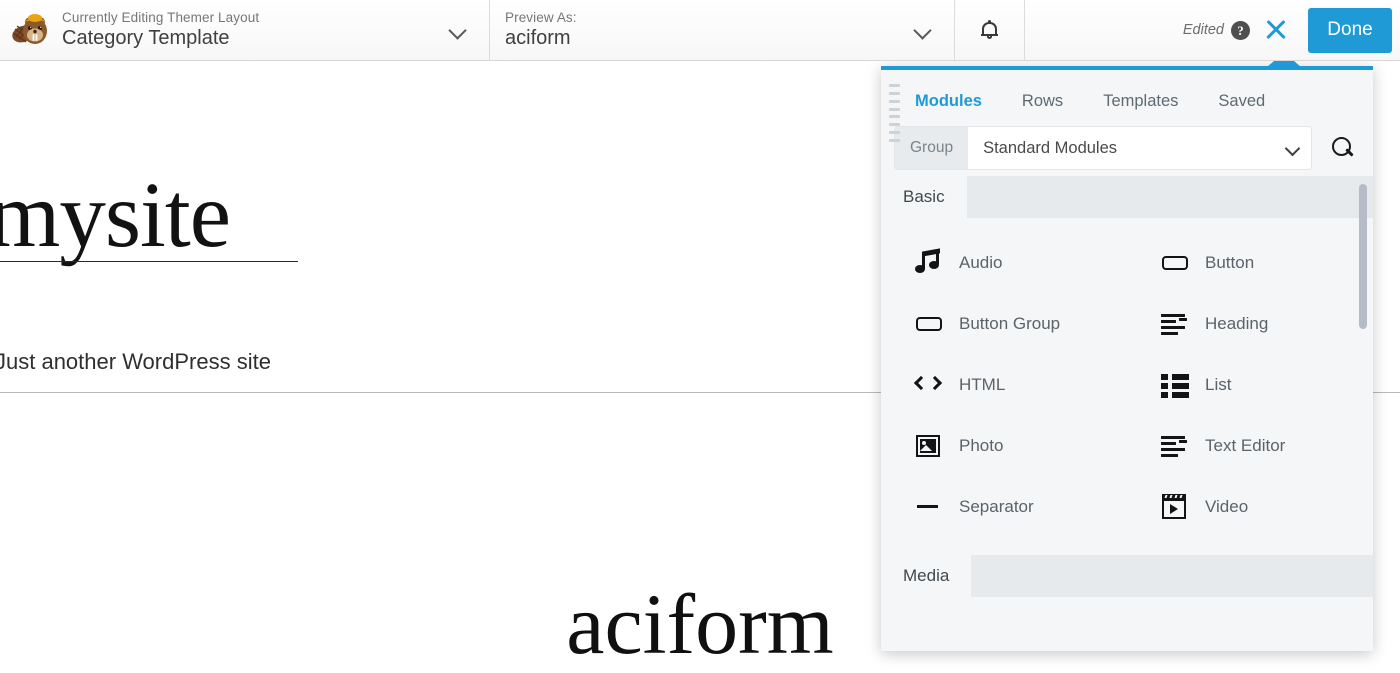 The height and width of the screenshot is (673, 1400). I want to click on bell-icon, so click(989, 30).